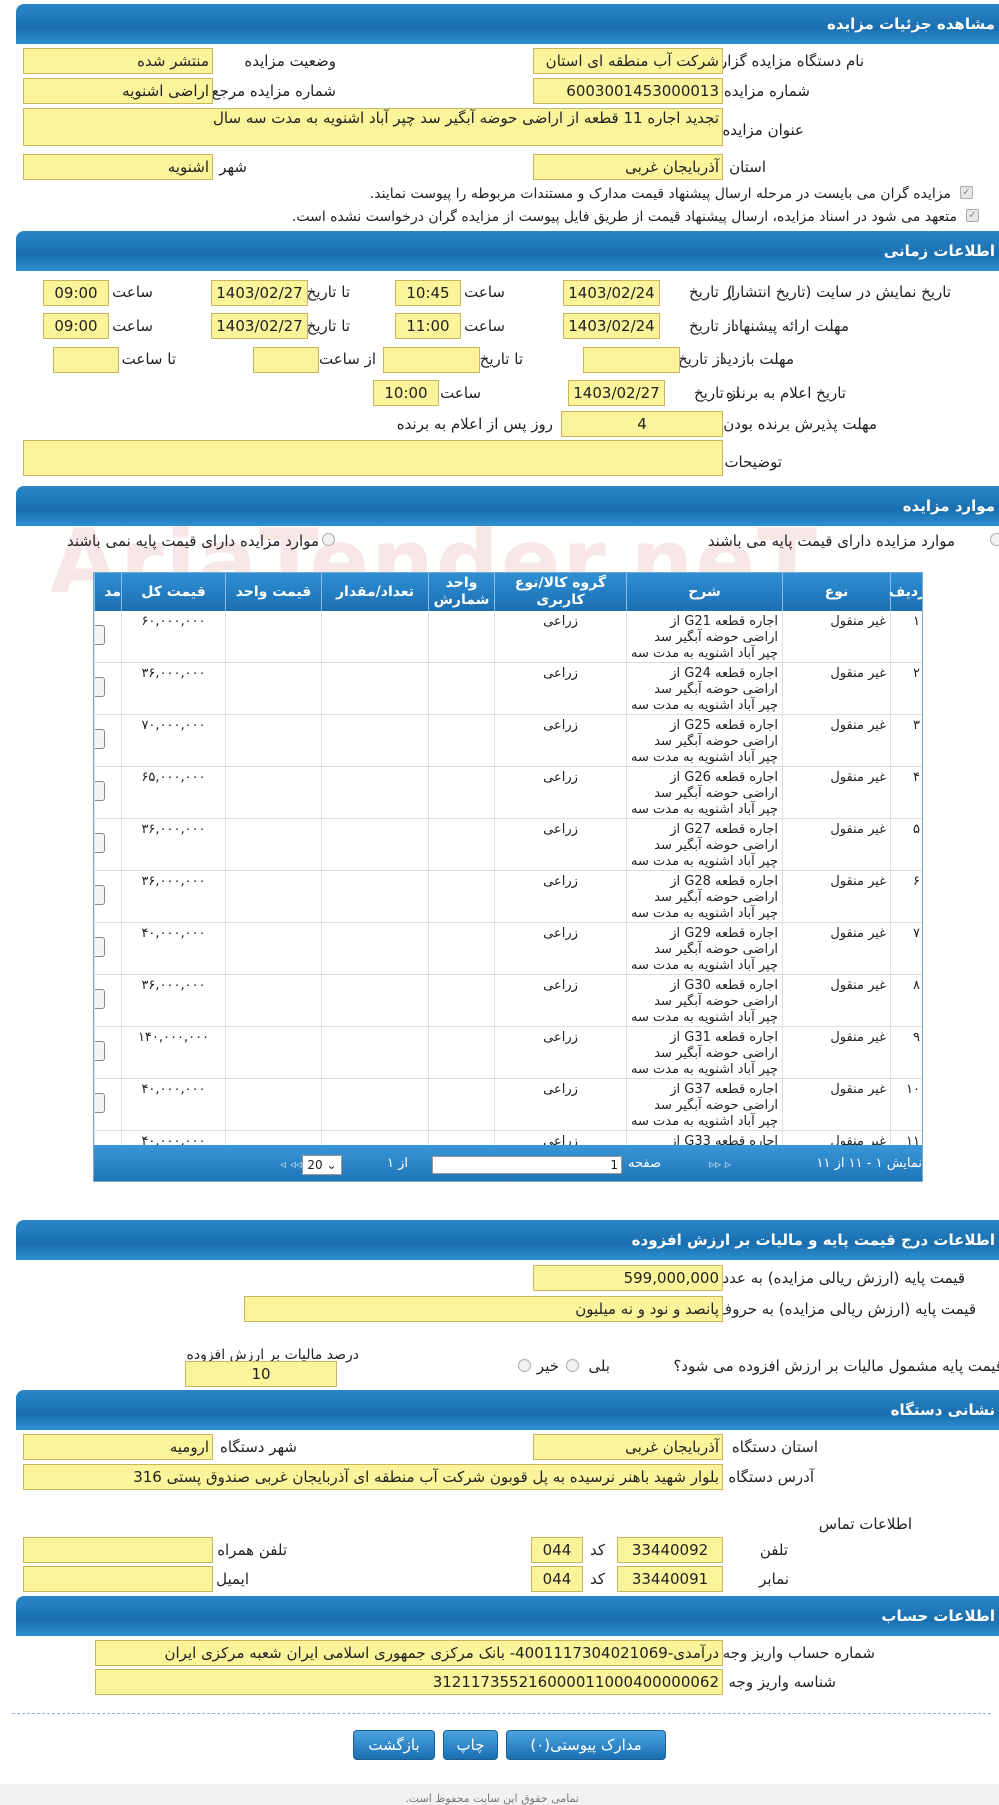 The width and height of the screenshot is (999, 1805). I want to click on visit-from-date, so click(631, 360).